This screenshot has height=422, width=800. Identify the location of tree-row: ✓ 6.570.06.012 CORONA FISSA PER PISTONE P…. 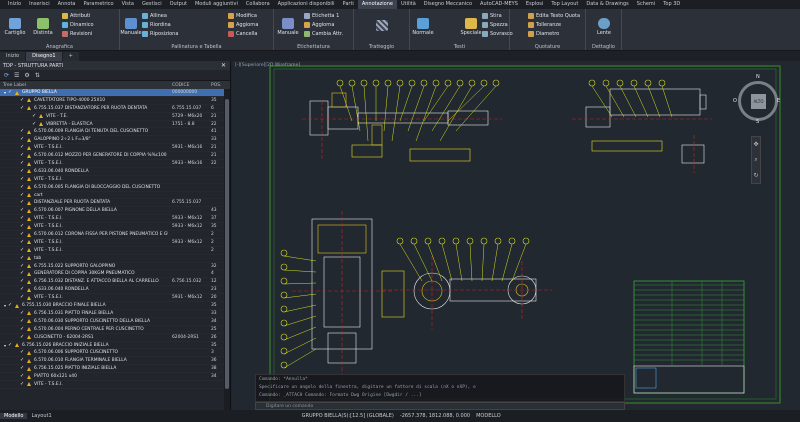
(112, 235).